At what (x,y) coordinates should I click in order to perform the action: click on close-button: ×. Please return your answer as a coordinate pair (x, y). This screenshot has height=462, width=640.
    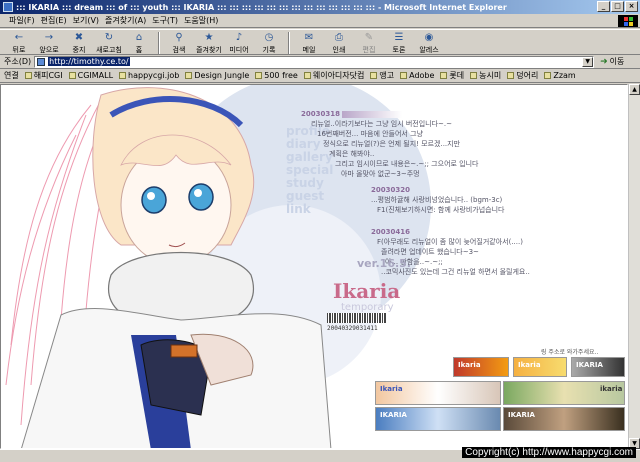
    Looking at the image, I should click on (631, 6).